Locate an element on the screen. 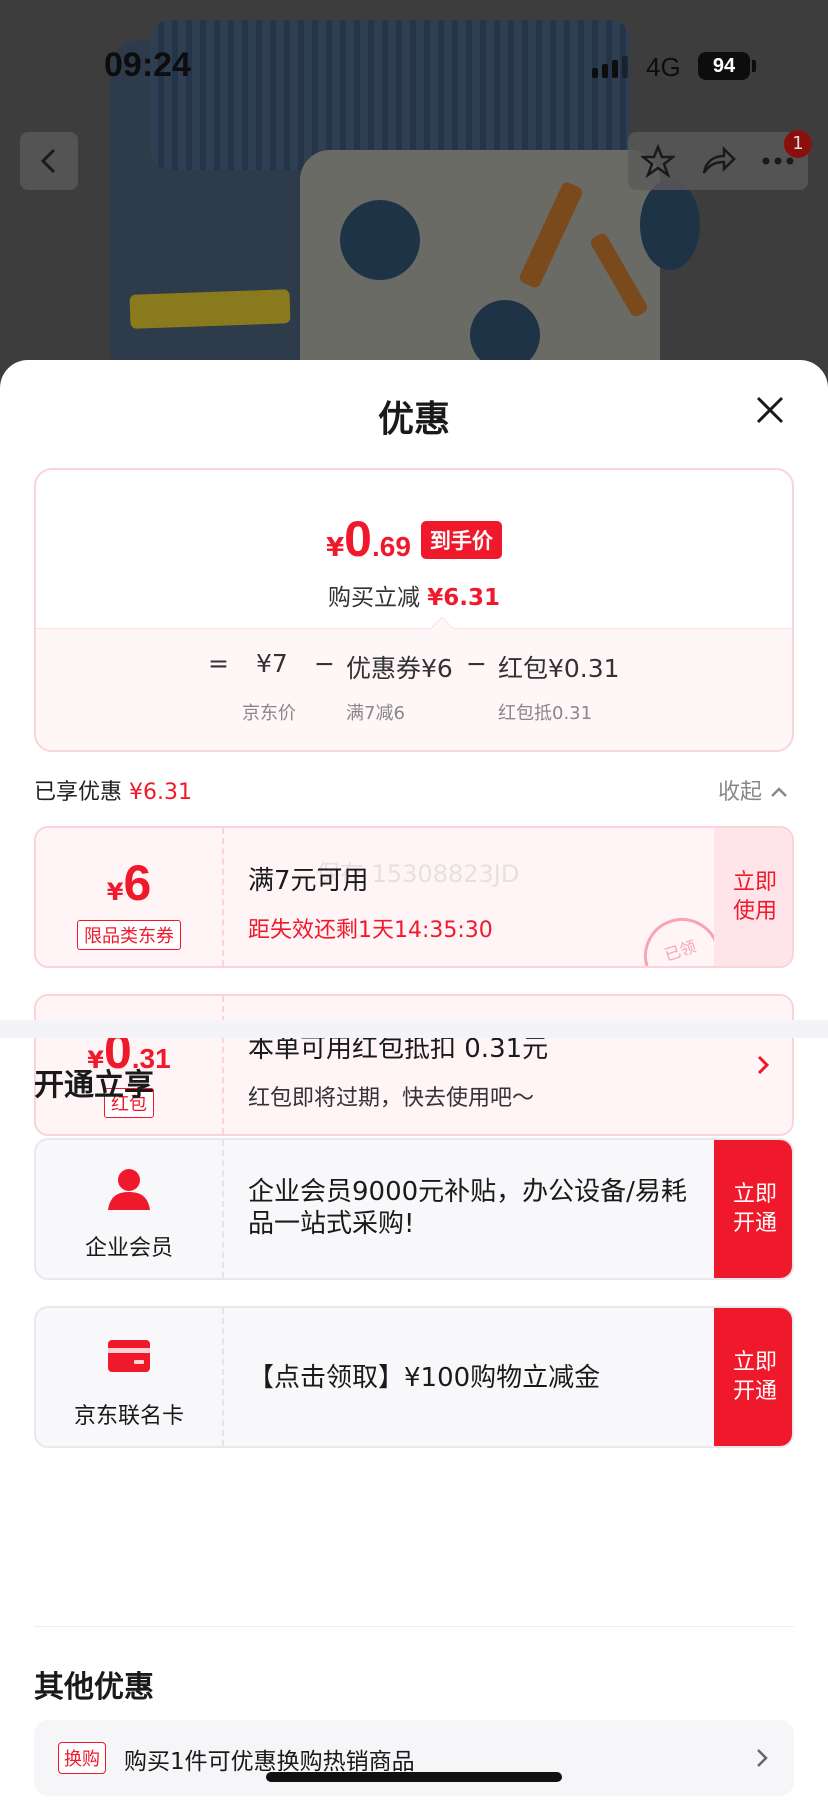  reduce-line: 购买立减 ¥6.31 is located at coordinates (414, 595).